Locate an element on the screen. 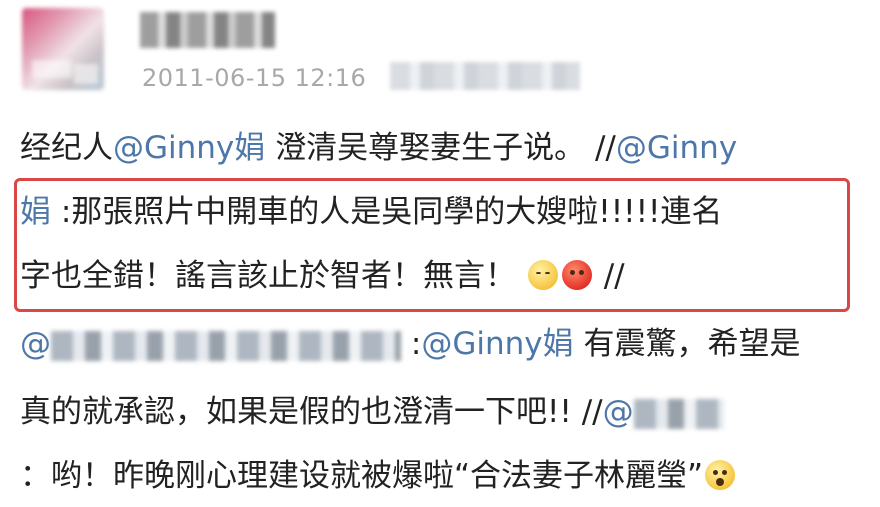  angry-face-icon is located at coordinates (576, 275).